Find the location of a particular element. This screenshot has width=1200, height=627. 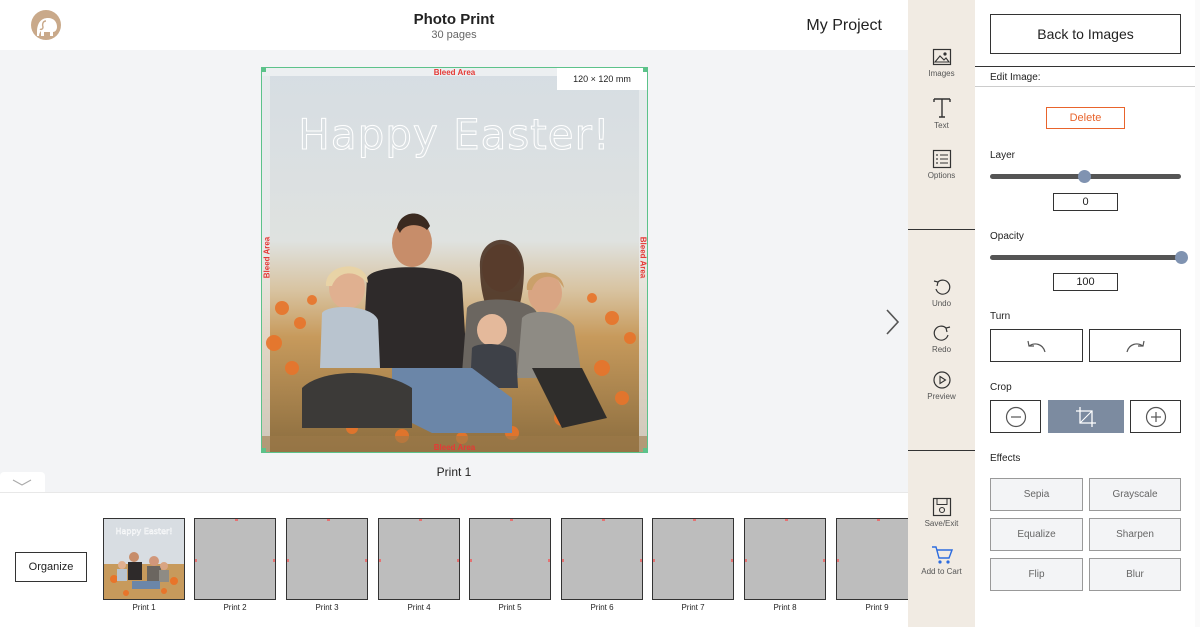

resize-handle-bottom-left is located at coordinates (264, 450).